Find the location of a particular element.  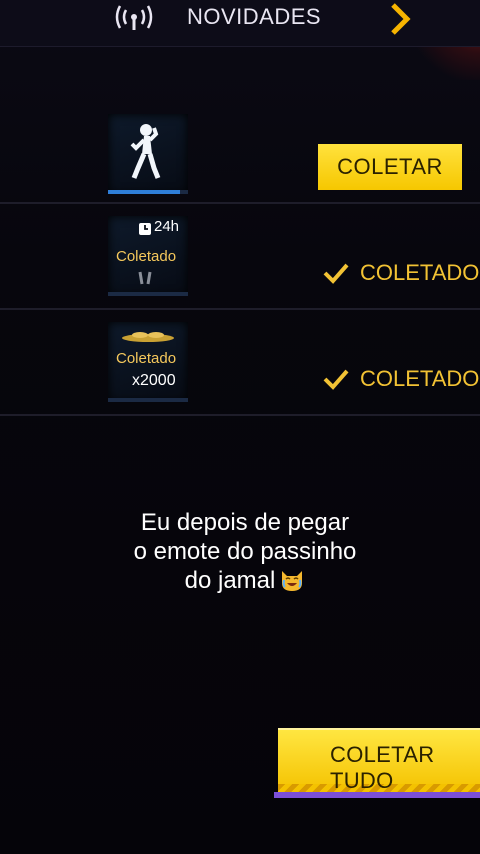

emote-shoes-icon is located at coordinates (145, 278).